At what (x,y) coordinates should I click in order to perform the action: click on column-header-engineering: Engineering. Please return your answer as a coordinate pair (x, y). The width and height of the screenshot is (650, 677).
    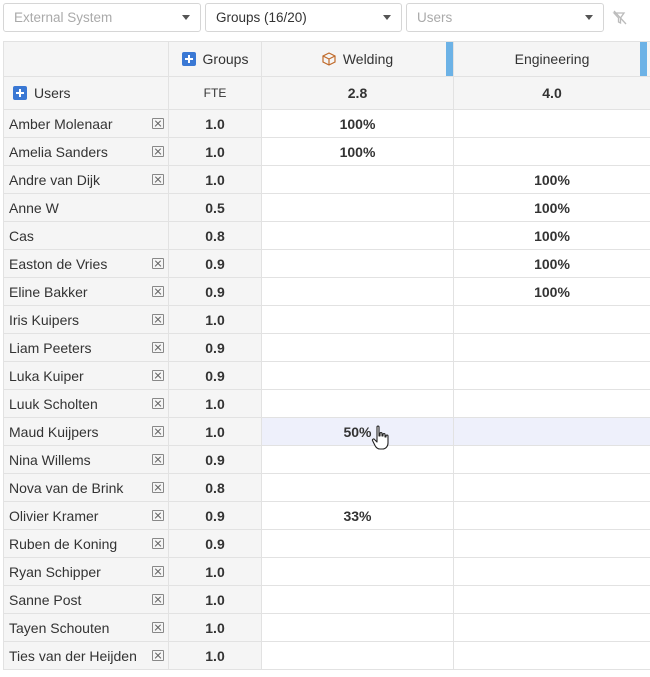
    Looking at the image, I should click on (552, 59).